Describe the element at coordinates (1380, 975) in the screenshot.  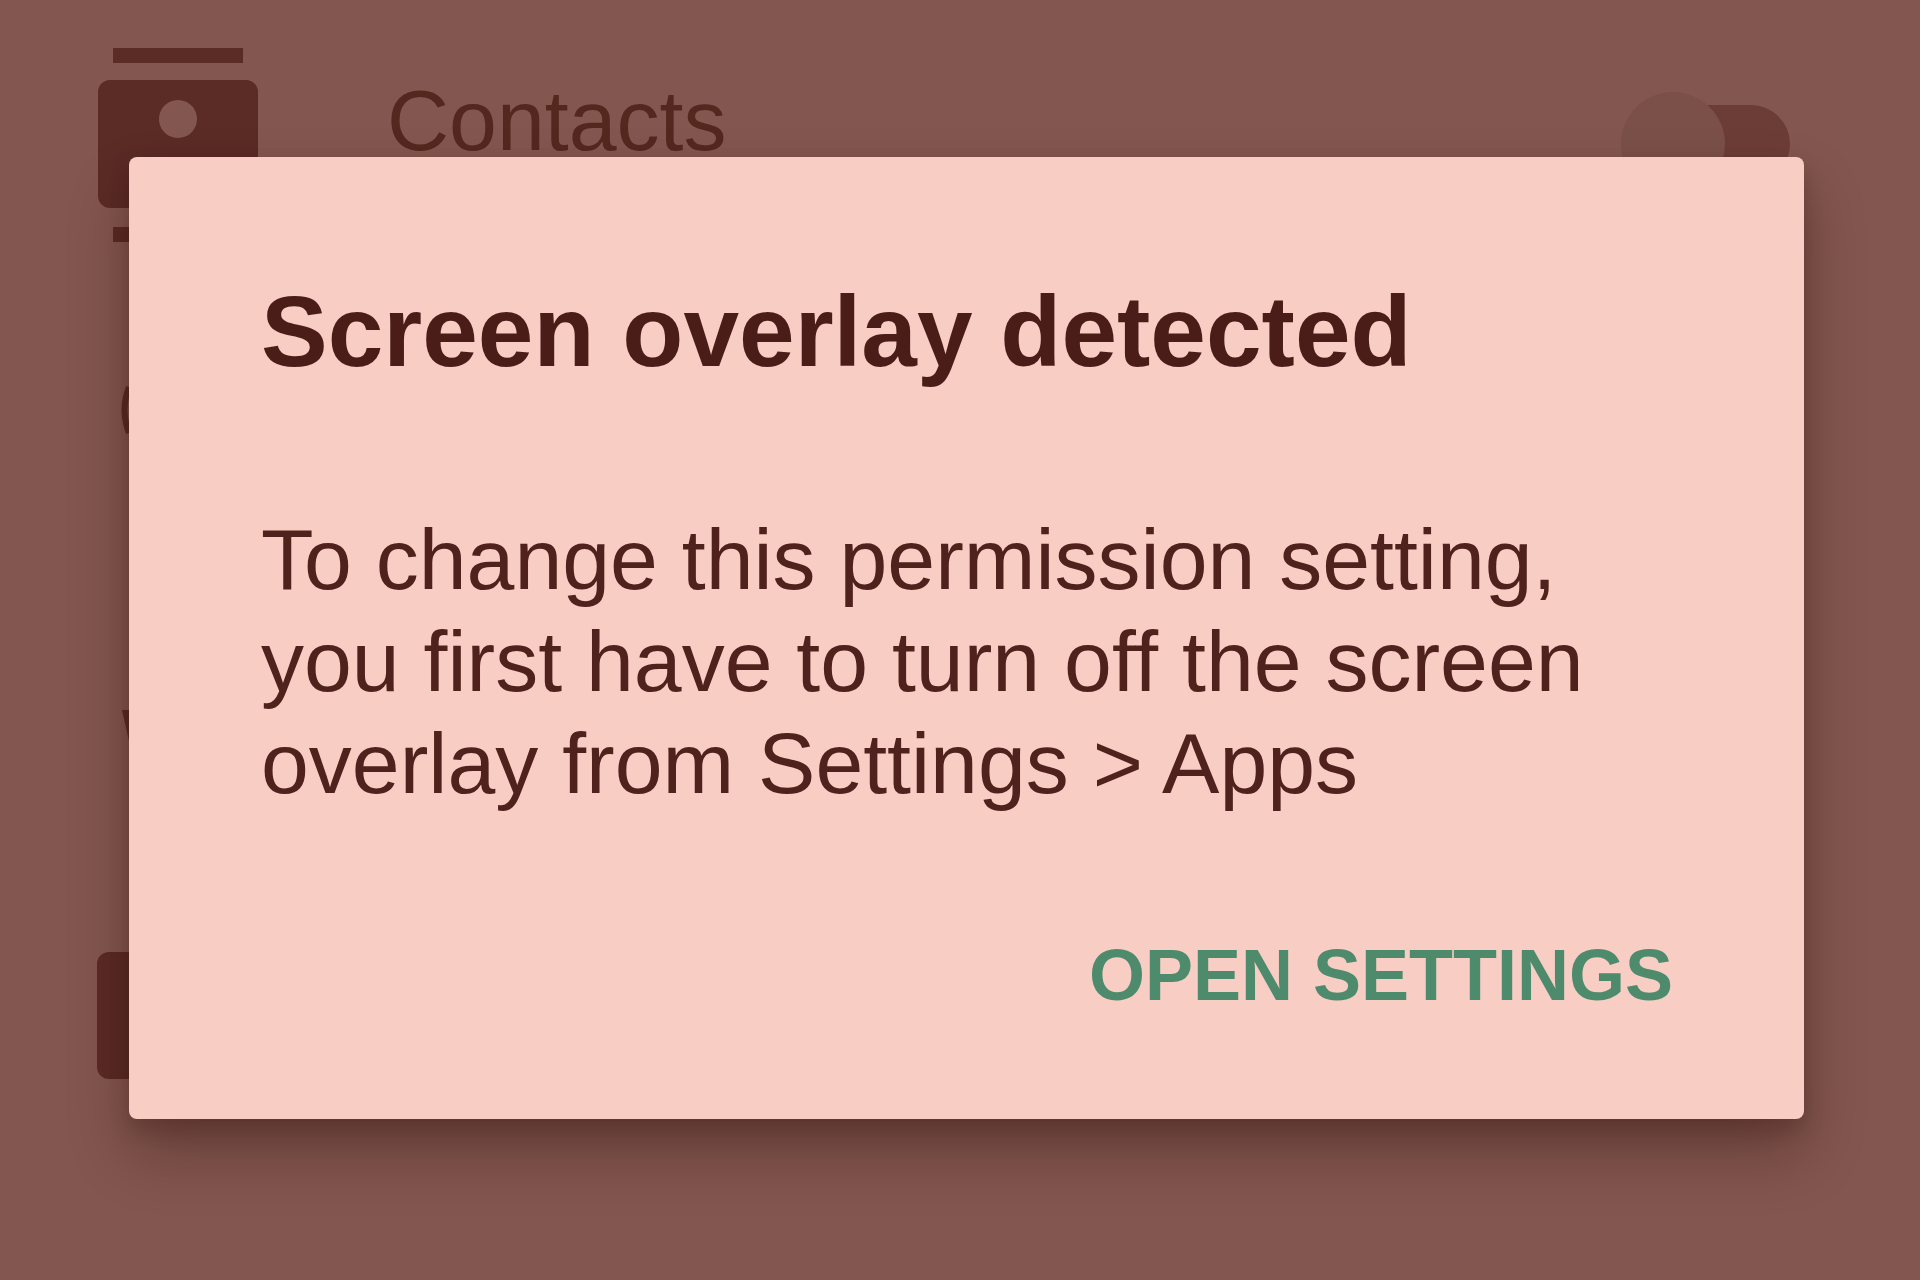
I see `open-settings-button: OPEN SETTINGS` at that location.